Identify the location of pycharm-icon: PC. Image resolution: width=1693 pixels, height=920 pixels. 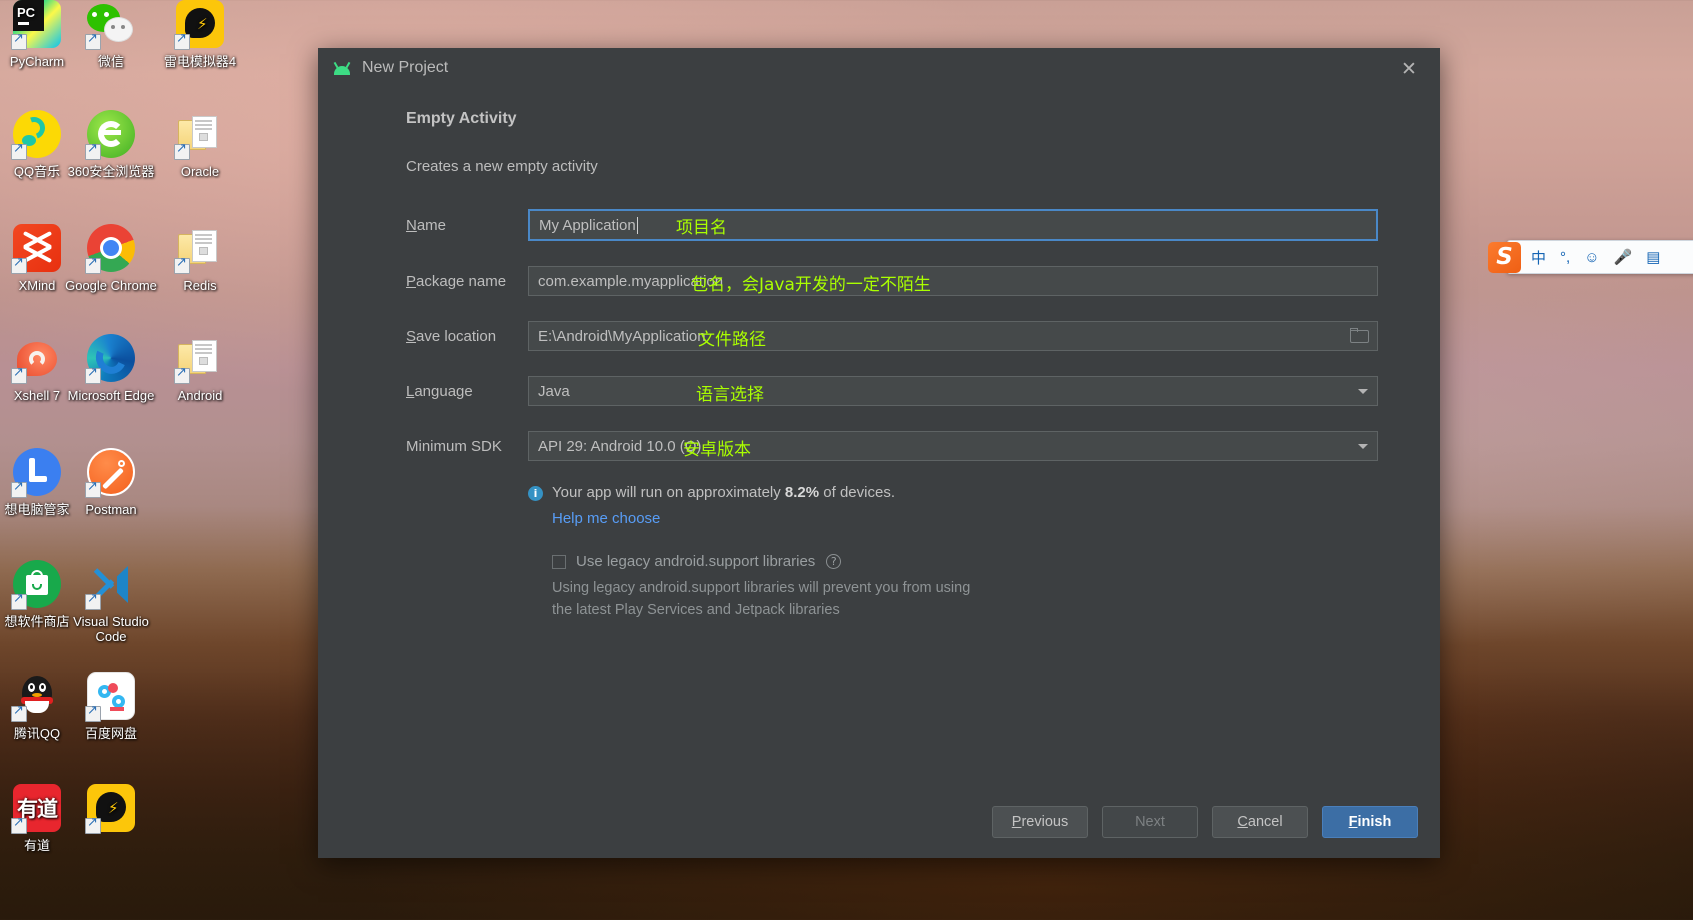
(36, 25).